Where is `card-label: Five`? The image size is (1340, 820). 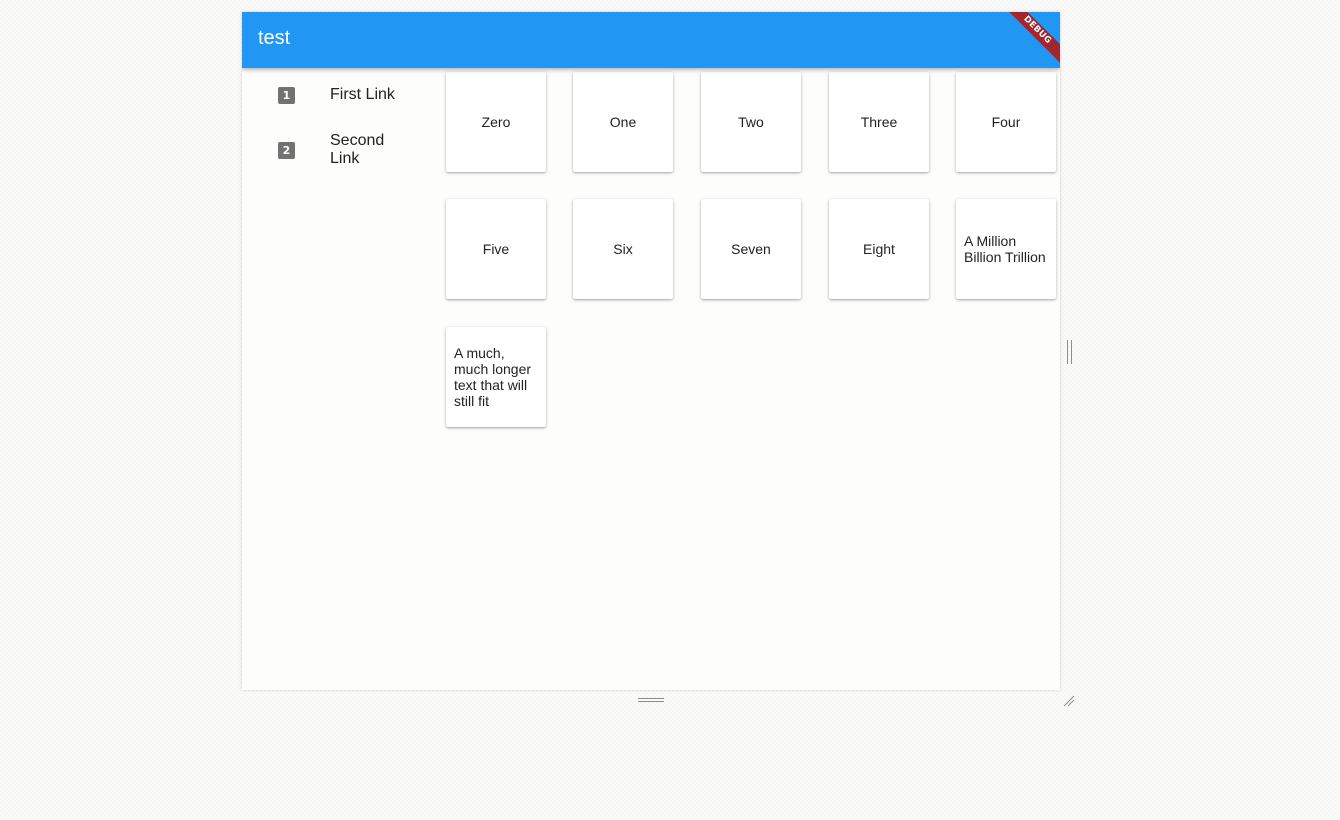
card-label: Five is located at coordinates (496, 249).